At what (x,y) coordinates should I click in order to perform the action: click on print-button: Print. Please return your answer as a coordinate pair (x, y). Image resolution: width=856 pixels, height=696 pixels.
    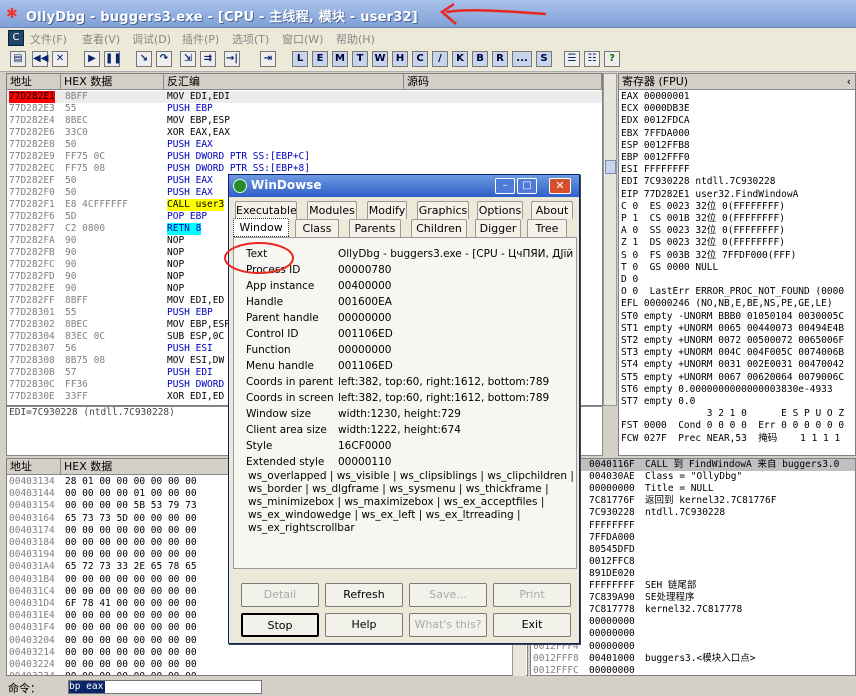
    Looking at the image, I should click on (532, 595).